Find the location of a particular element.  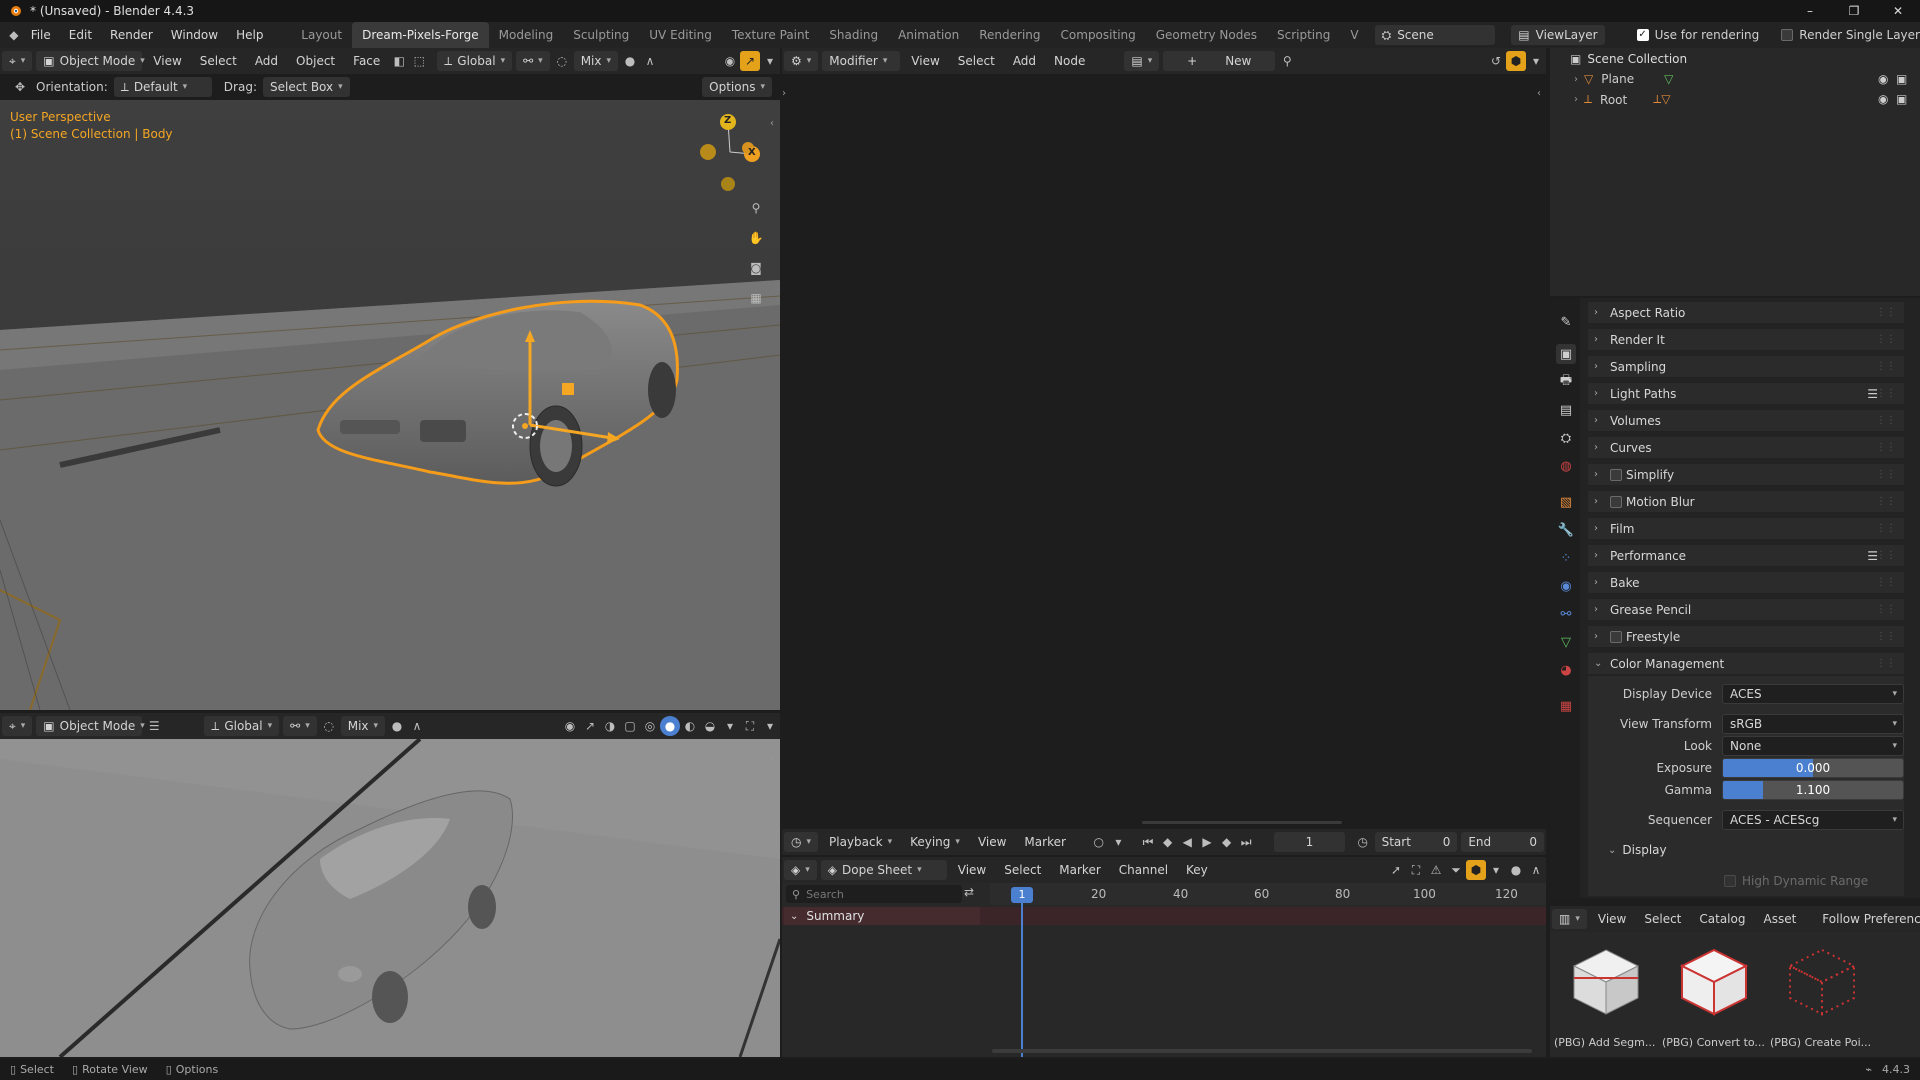

timeline-menu-marker: Marker is located at coordinates (1044, 842).